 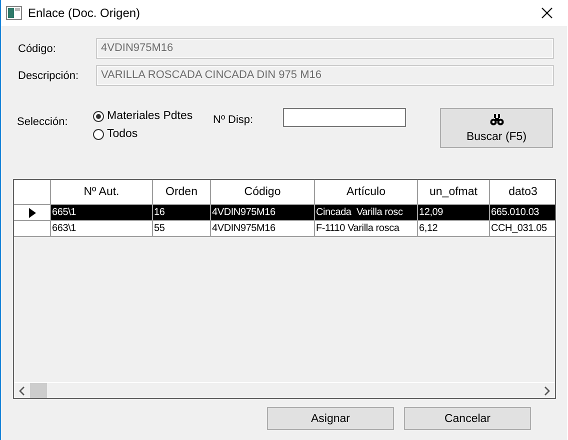 I want to click on scroll-thumb, so click(x=38, y=390).